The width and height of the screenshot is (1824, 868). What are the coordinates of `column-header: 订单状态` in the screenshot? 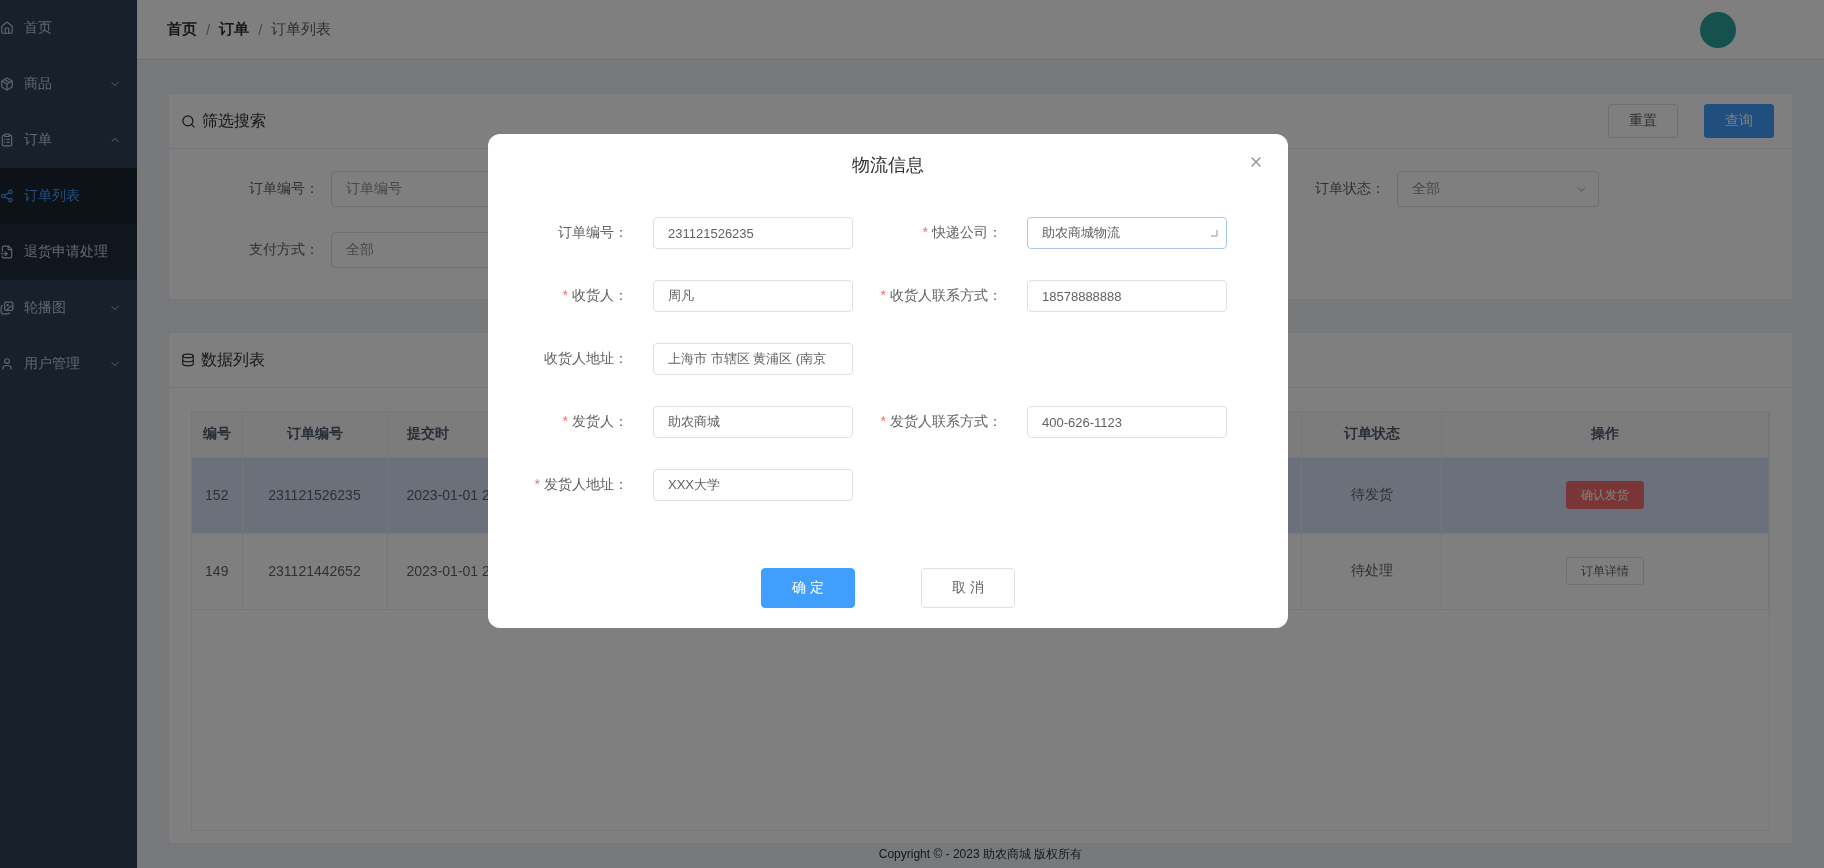 It's located at (1371, 434).